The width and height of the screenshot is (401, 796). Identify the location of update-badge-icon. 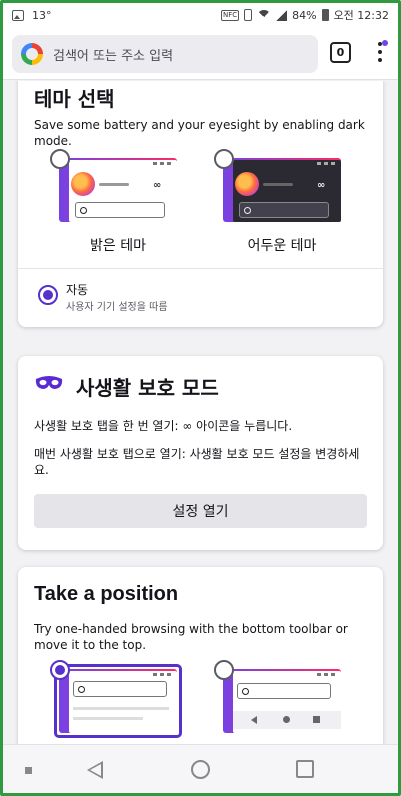
(385, 43).